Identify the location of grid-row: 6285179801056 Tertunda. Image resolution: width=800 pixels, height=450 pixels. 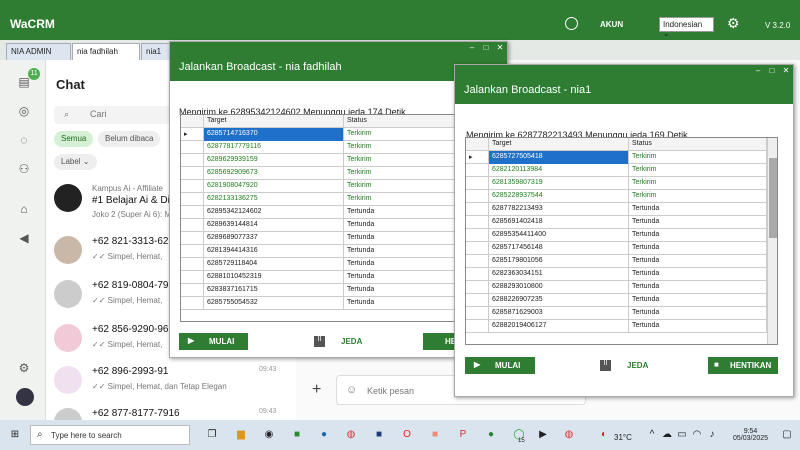
(621, 261).